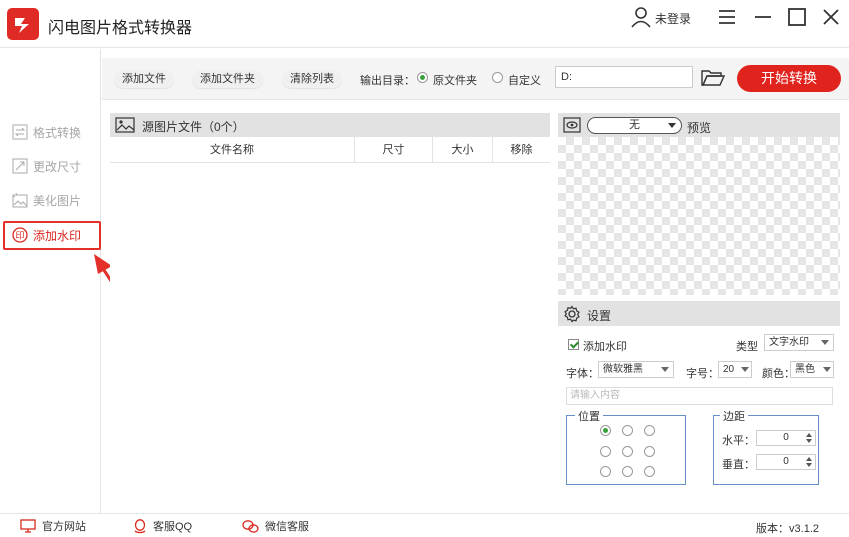 The image size is (849, 537). I want to click on file-list-header: 源图片文件（0个）, so click(330, 125).